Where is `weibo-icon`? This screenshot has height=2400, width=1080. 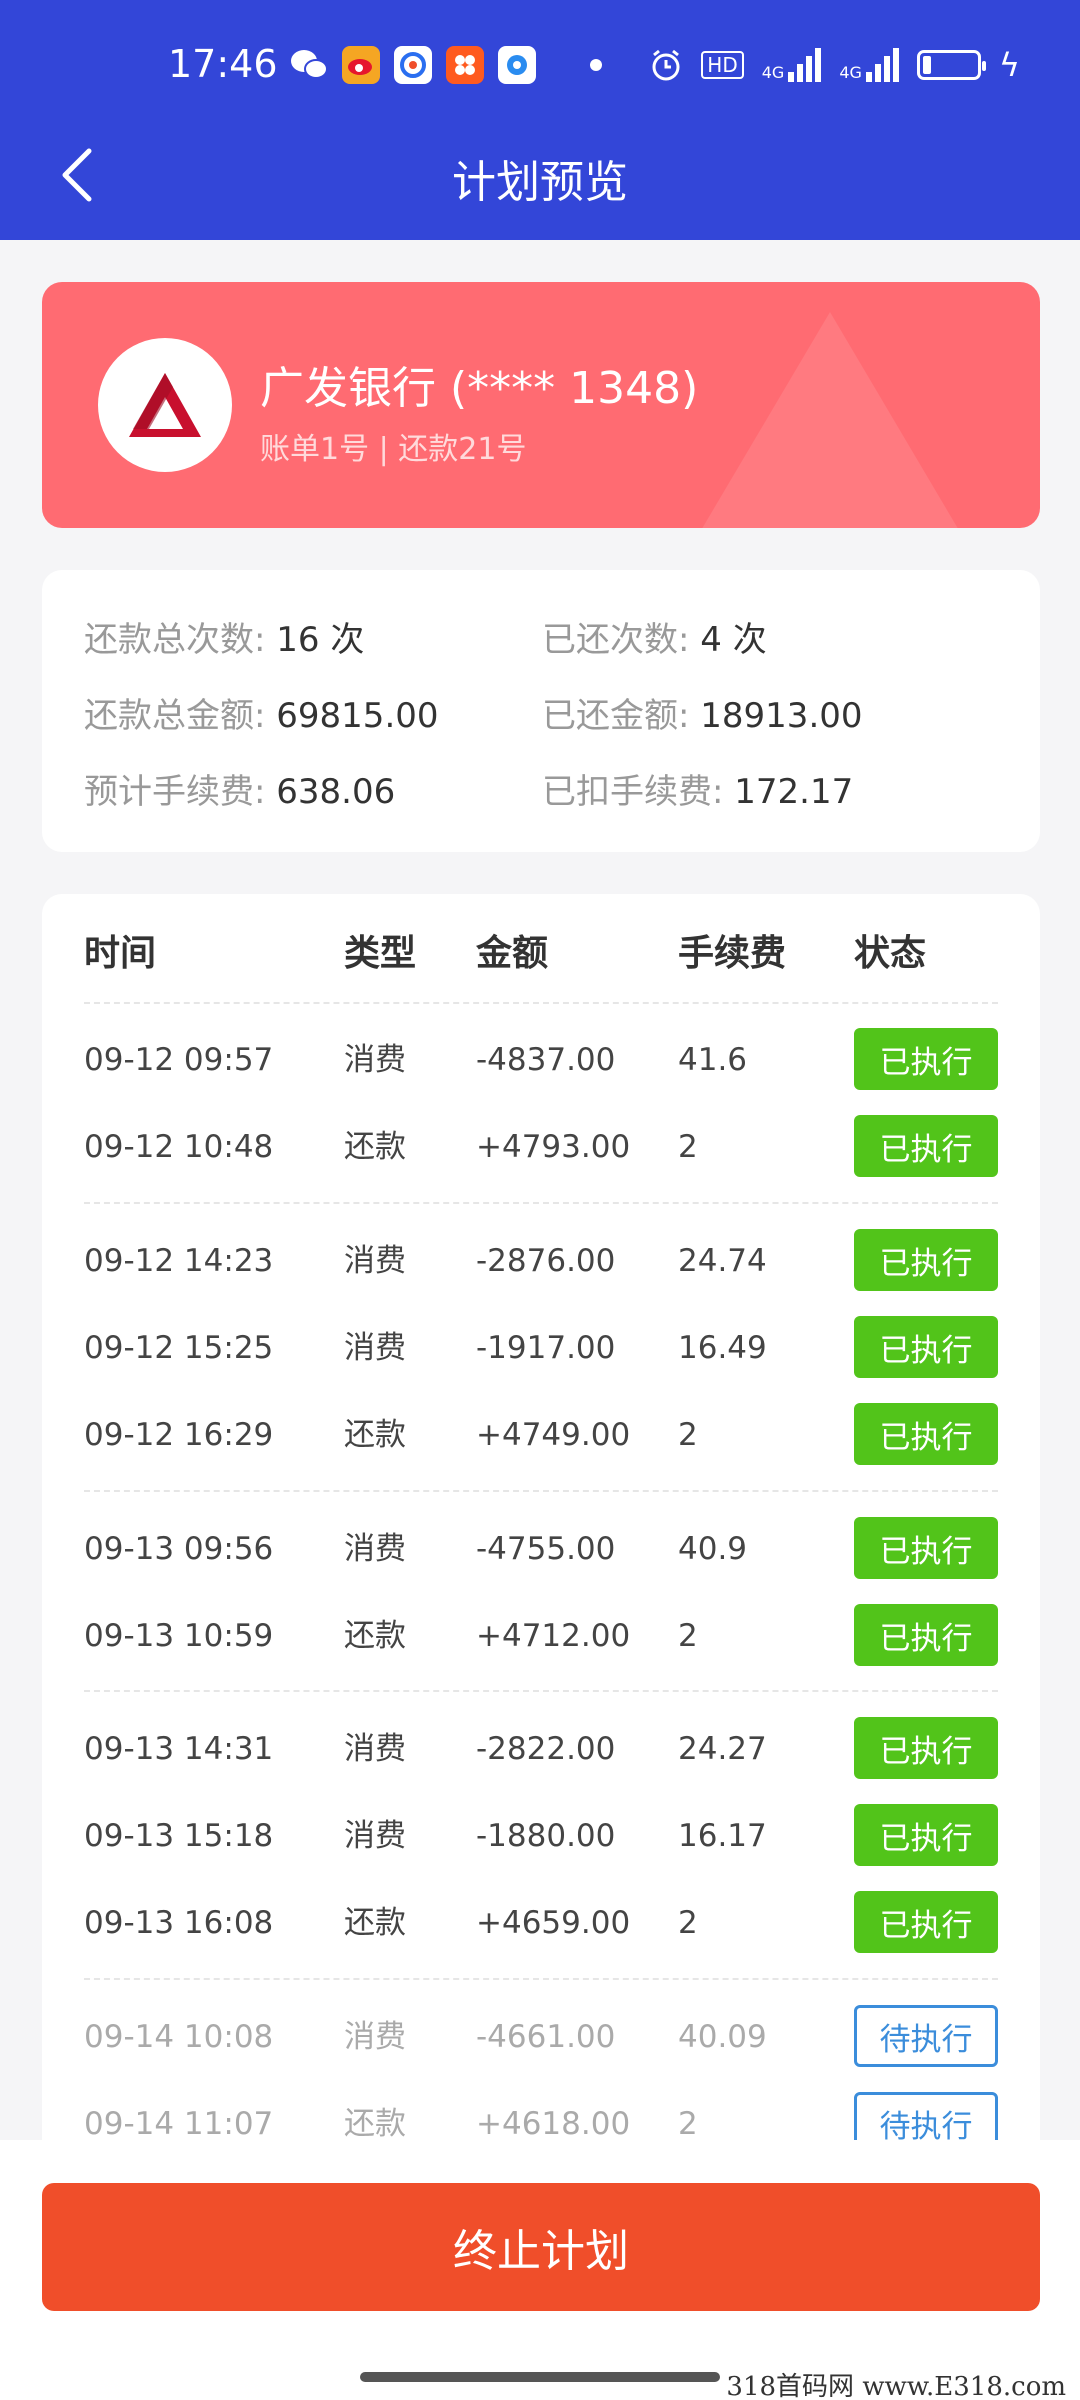
weibo-icon is located at coordinates (361, 65).